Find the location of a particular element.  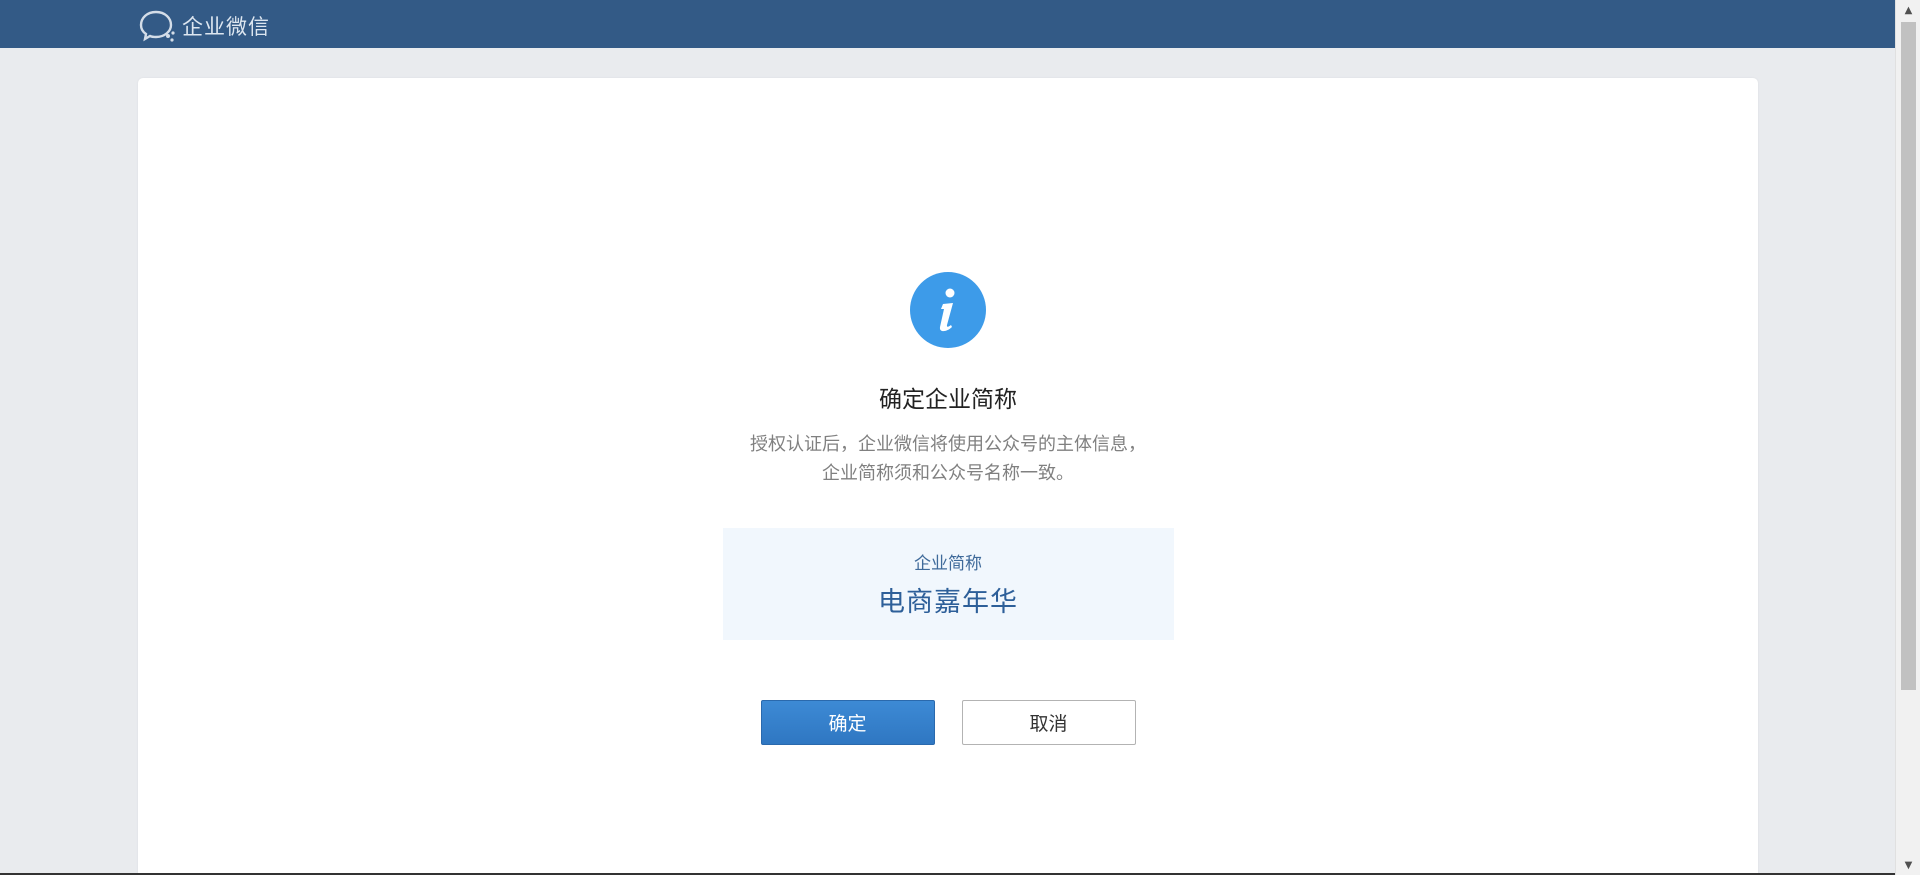

description-line-1: 授权认证后，企业微信将使用公众号的主体信息， is located at coordinates (948, 444).